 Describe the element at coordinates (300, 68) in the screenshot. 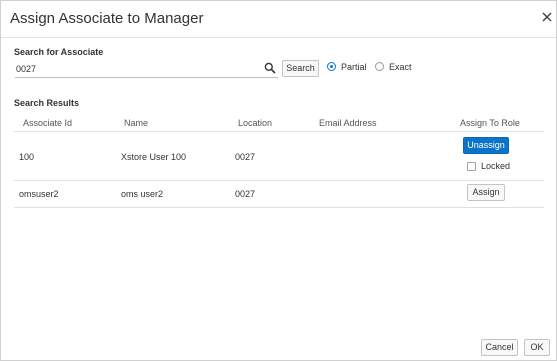

I see `search-button: Search` at that location.